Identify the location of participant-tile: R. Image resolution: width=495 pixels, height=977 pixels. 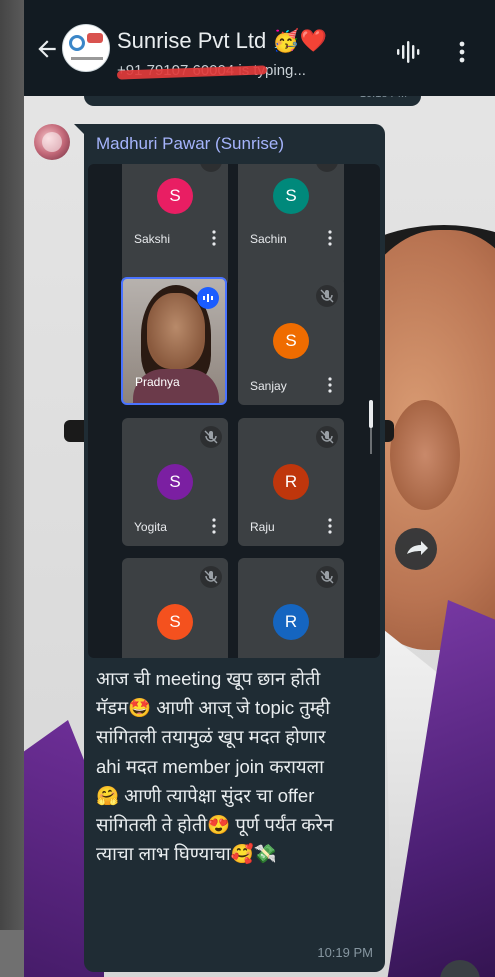
(291, 608).